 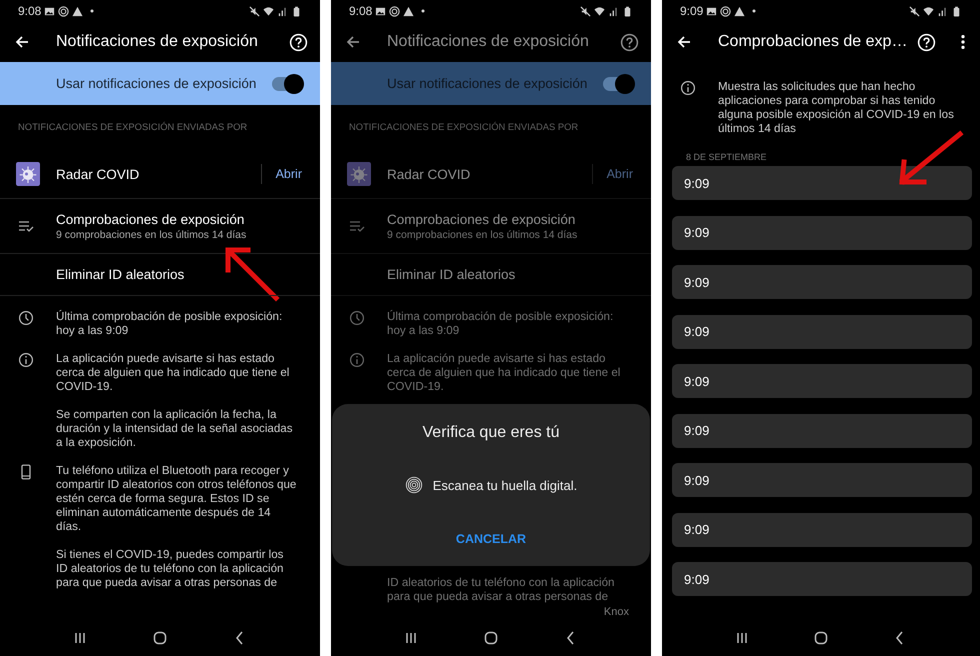 I want to click on date-header: 8 DE SEPTIEMBRE, so click(x=726, y=157).